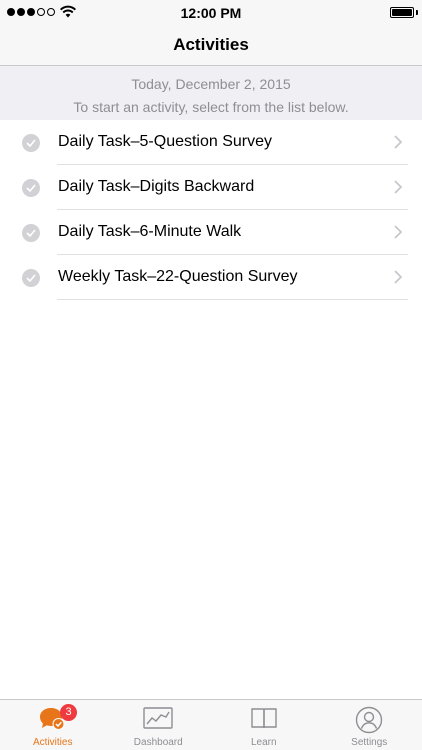 The image size is (422, 750). Describe the element at coordinates (150, 231) in the screenshot. I see `activity-label: Daily Task–6-Minute Walk` at that location.